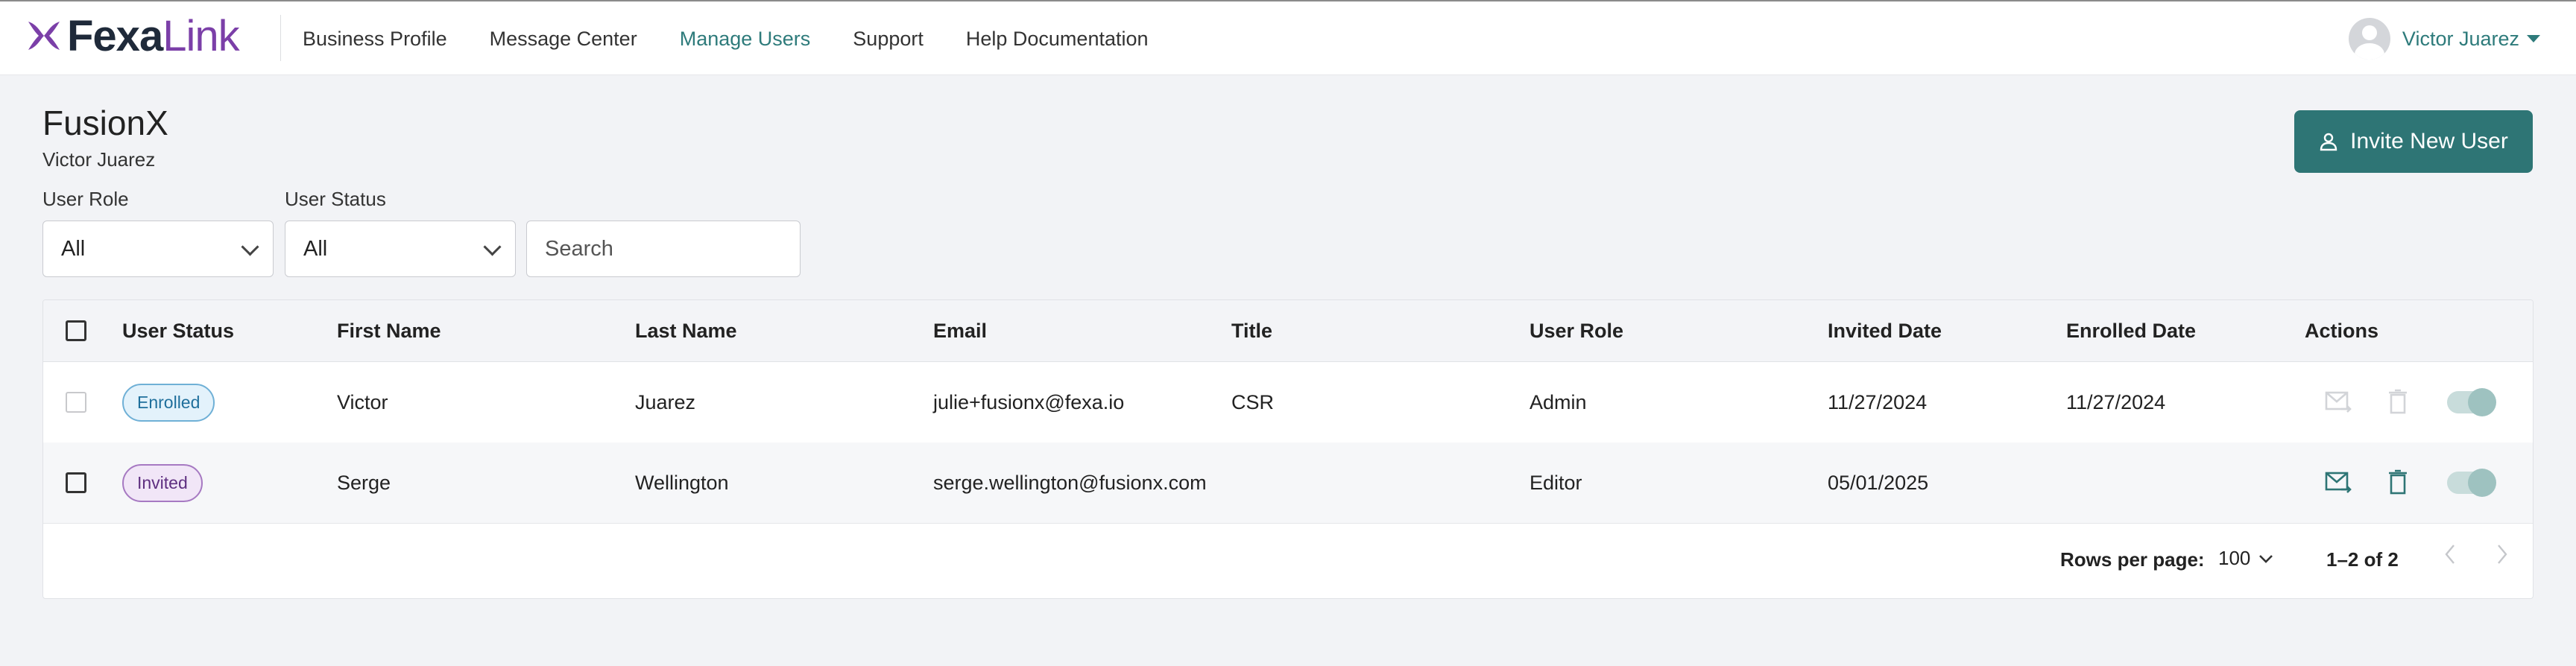  What do you see at coordinates (105, 123) in the screenshot?
I see `page-title: FusionX` at bounding box center [105, 123].